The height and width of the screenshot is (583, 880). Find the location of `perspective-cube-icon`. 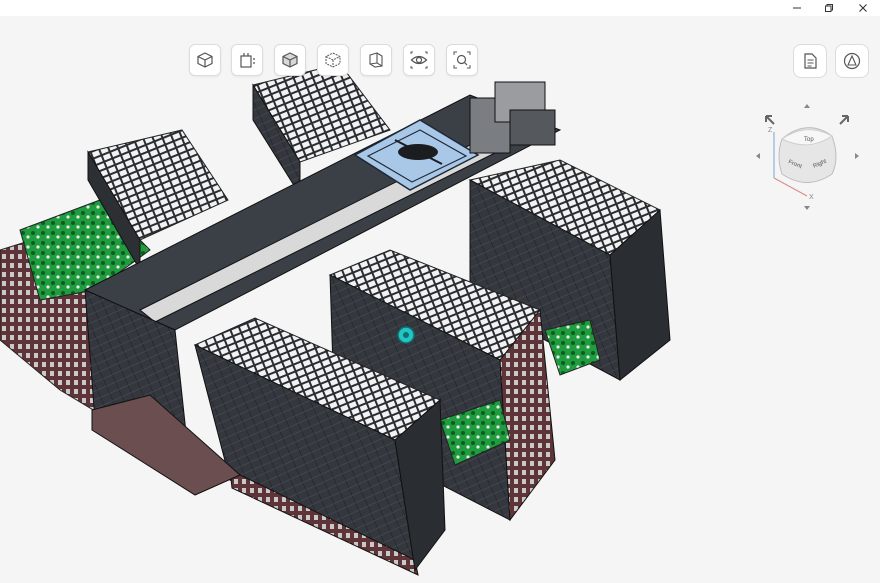

perspective-cube-icon is located at coordinates (205, 60).